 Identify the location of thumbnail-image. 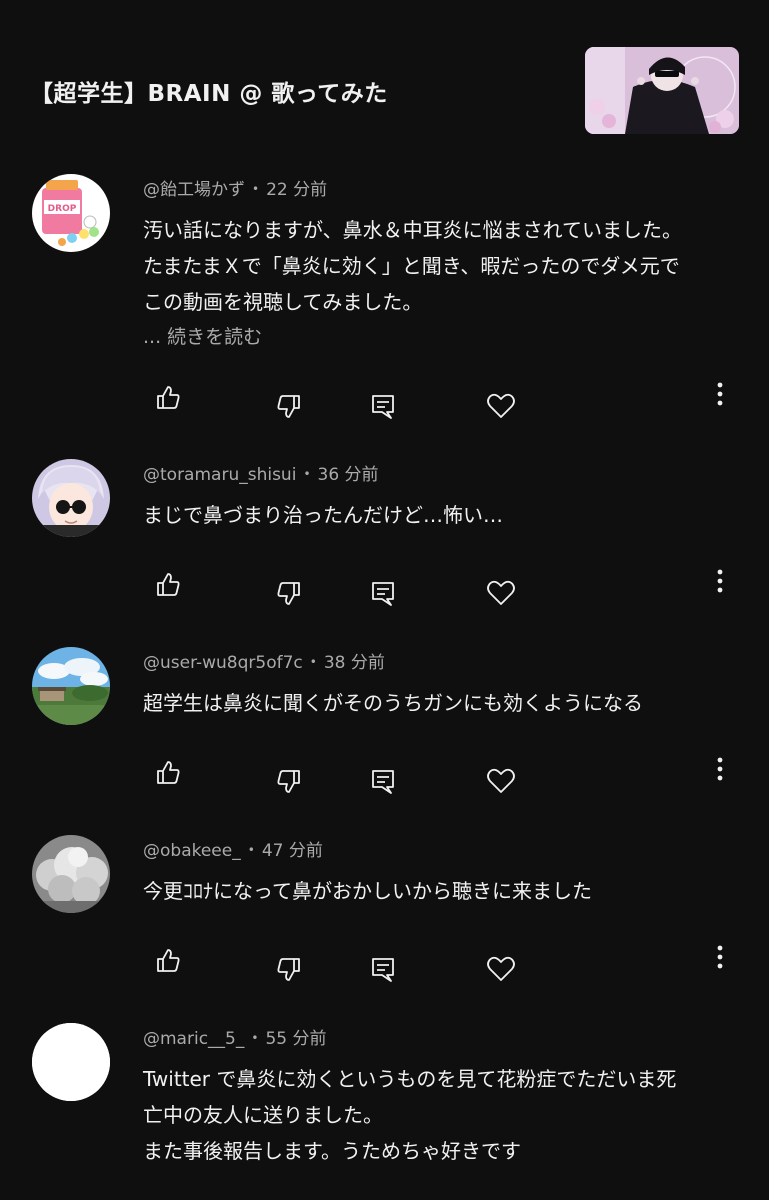
(662, 90).